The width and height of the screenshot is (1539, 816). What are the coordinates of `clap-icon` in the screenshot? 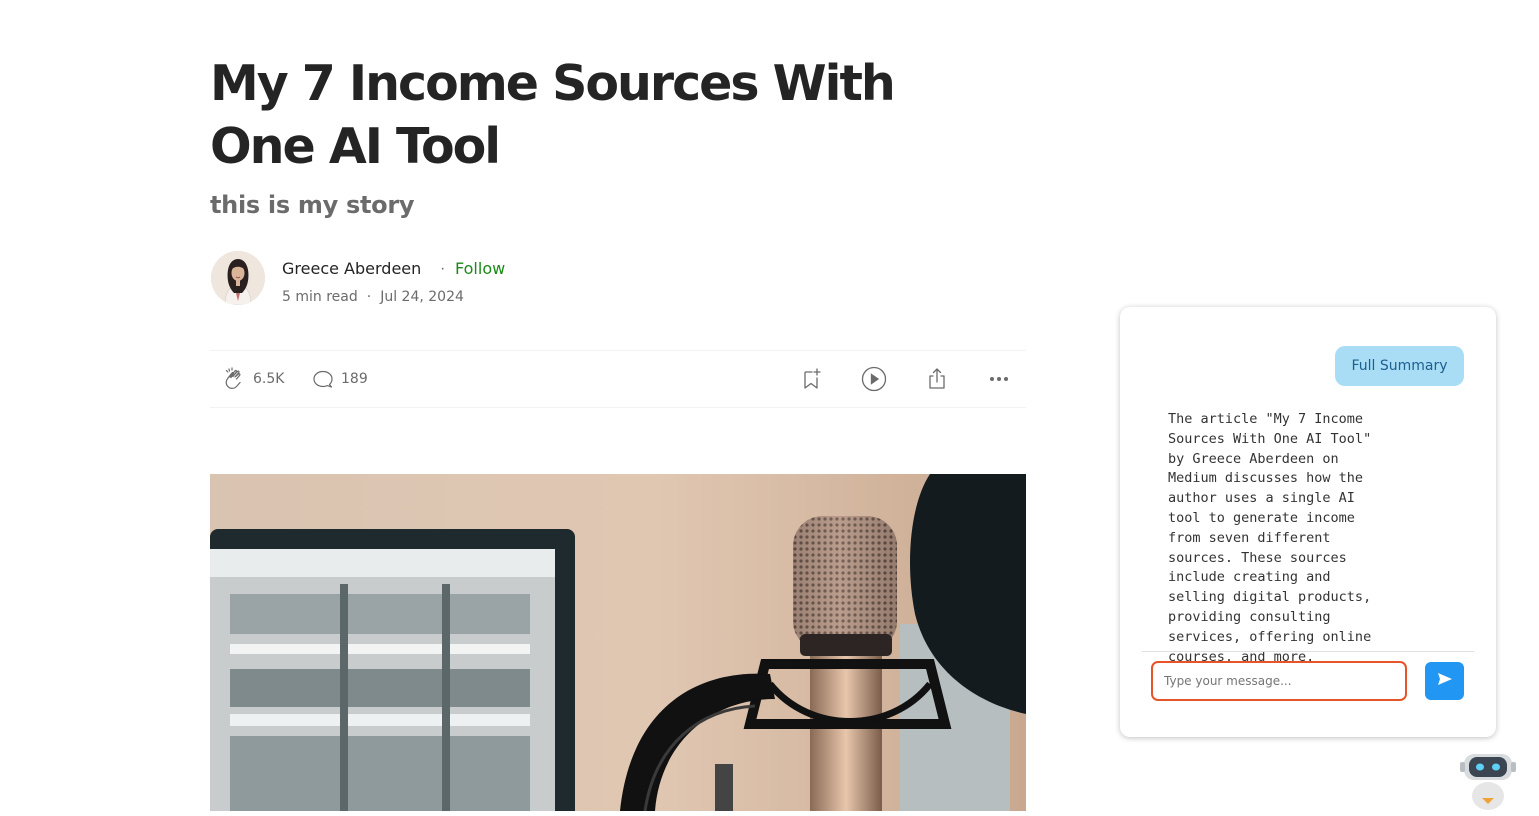 It's located at (234, 379).